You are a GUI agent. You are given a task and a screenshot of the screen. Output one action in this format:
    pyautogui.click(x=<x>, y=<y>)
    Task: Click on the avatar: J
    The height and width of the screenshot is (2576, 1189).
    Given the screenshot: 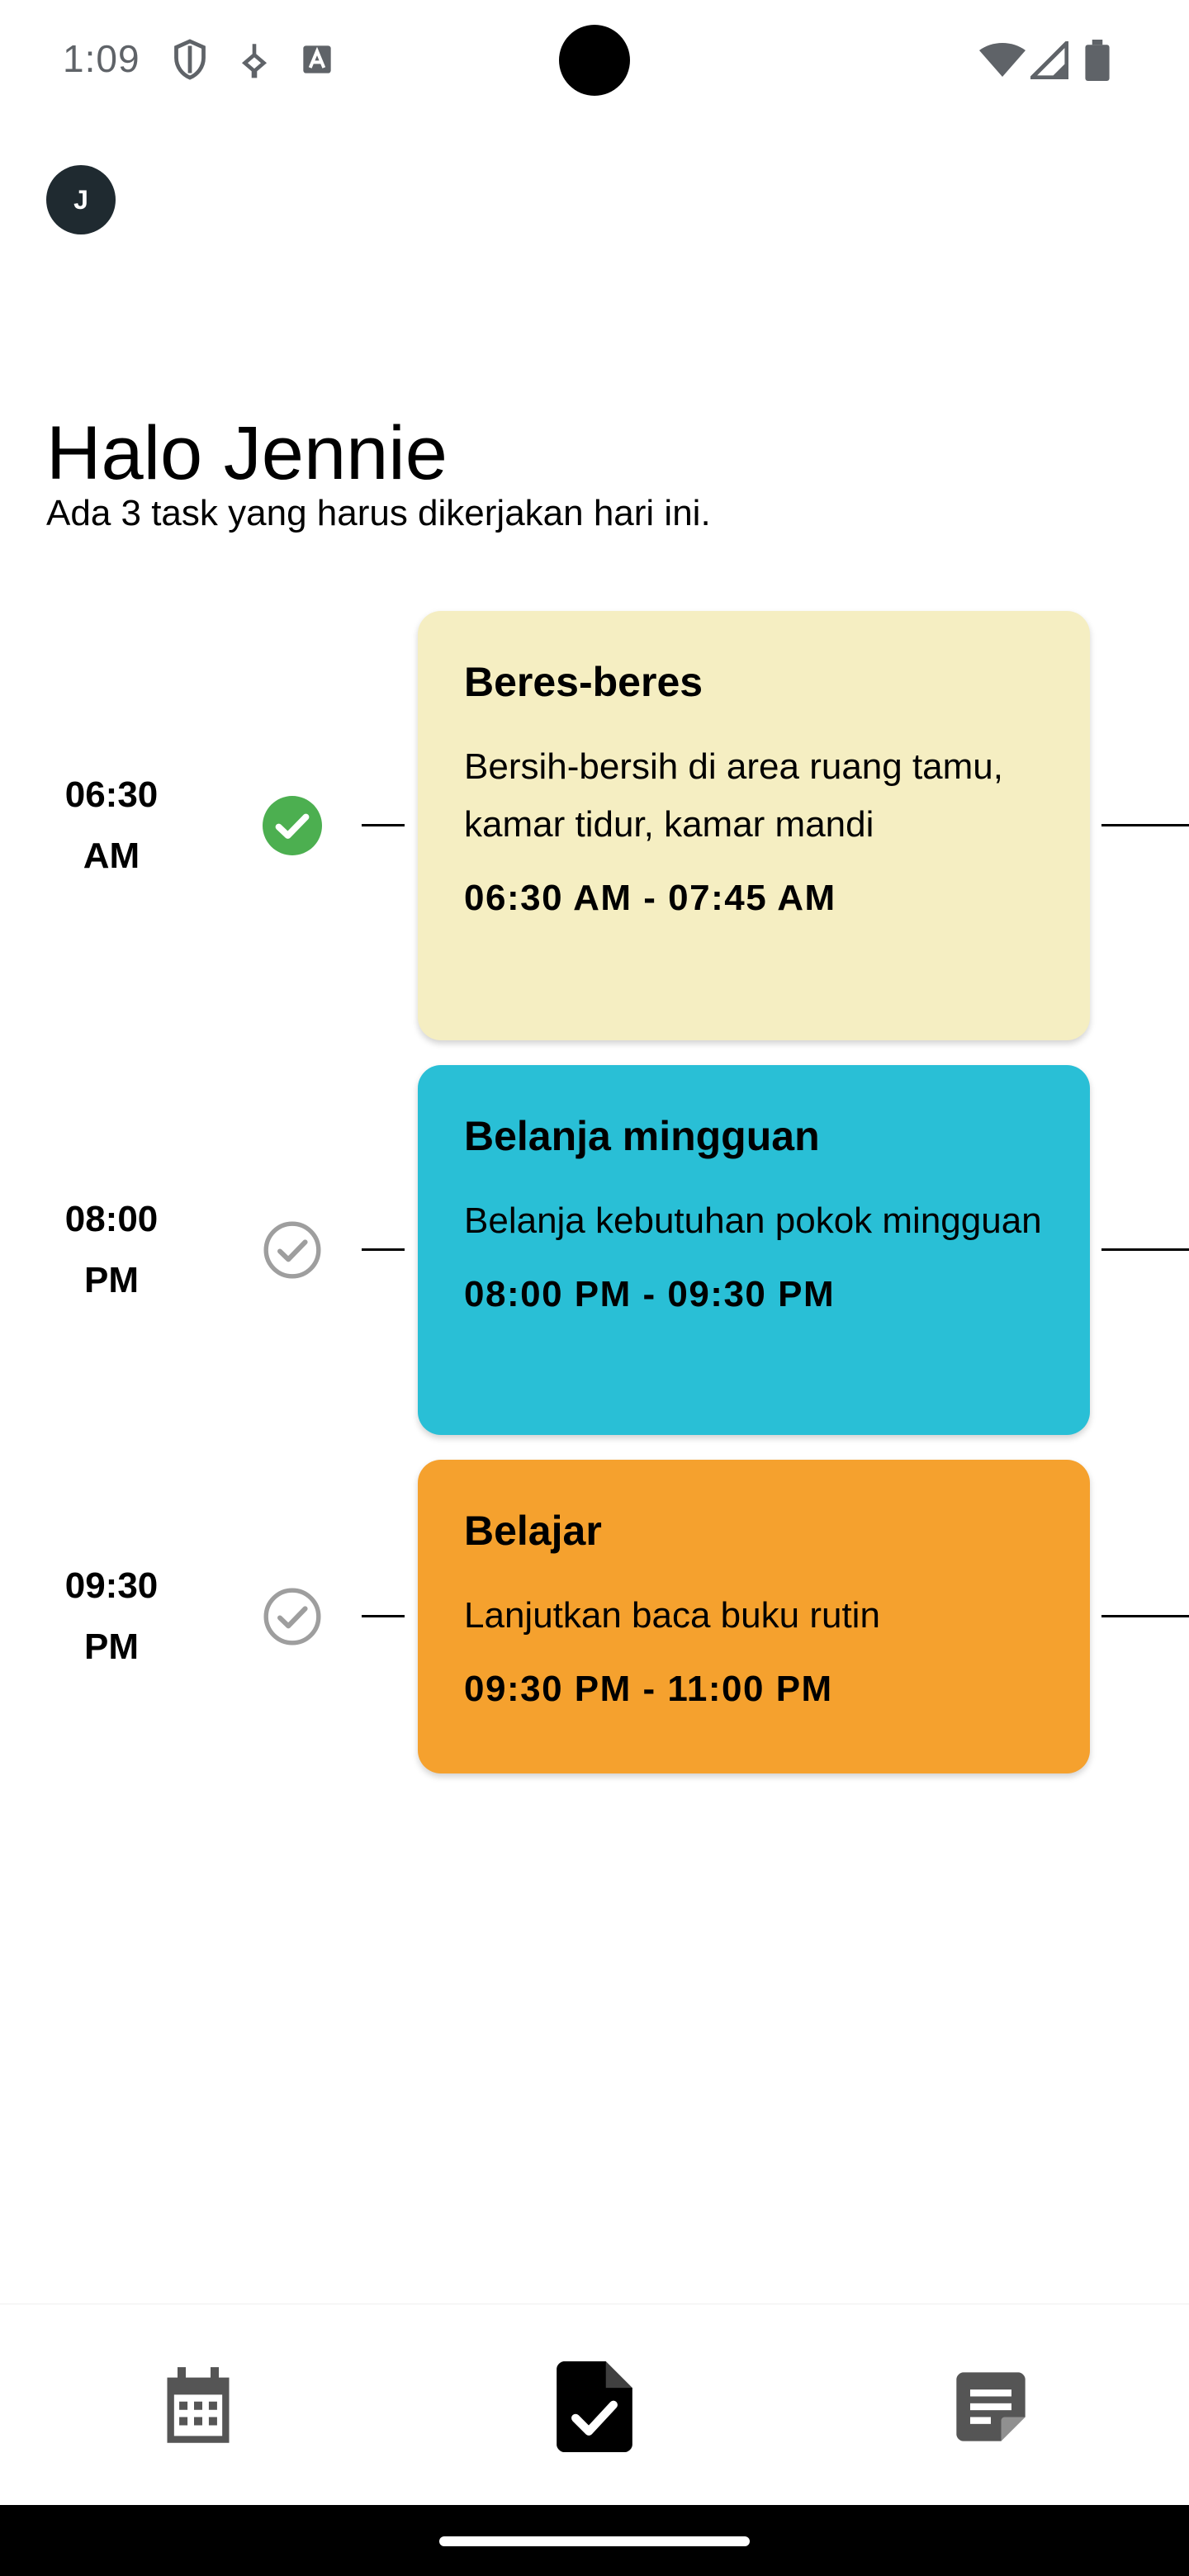 What is the action you would take?
    pyautogui.click(x=81, y=199)
    